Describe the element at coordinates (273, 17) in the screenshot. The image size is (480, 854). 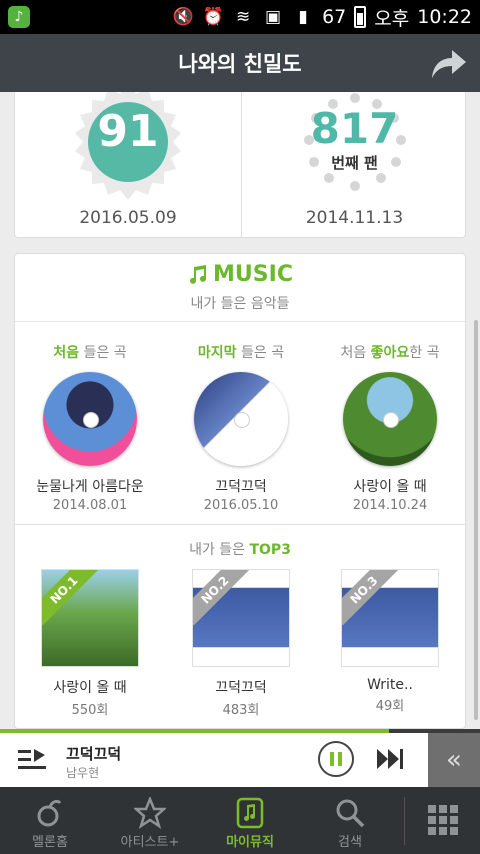
I see `sim-icon: ▣` at that location.